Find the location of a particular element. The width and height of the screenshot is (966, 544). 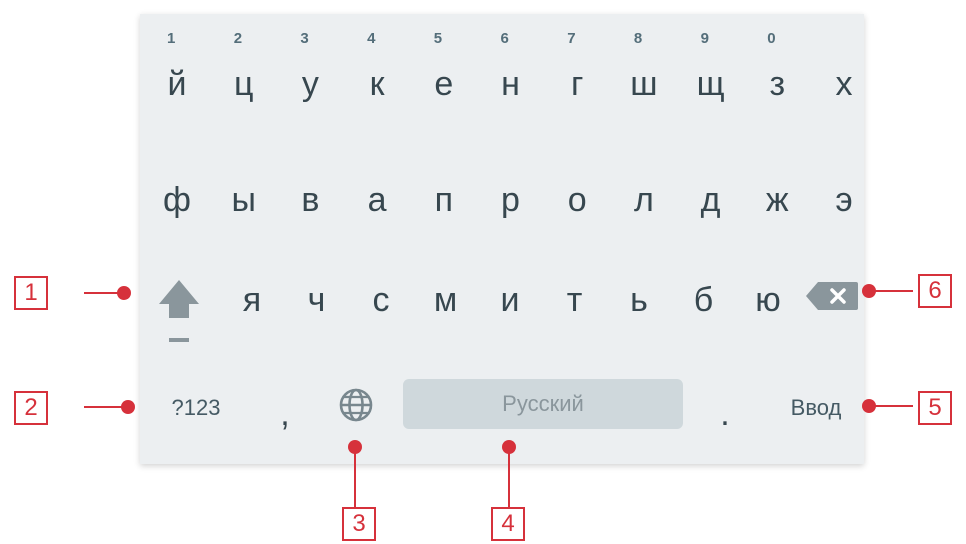

key-label: а is located at coordinates (377, 200).